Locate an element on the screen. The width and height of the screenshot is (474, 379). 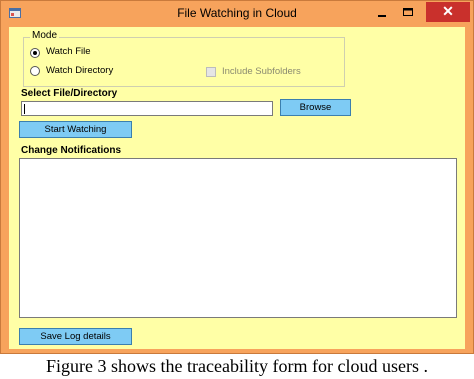
title-bar: File Watching in Cloud ✕ is located at coordinates (237, 14).